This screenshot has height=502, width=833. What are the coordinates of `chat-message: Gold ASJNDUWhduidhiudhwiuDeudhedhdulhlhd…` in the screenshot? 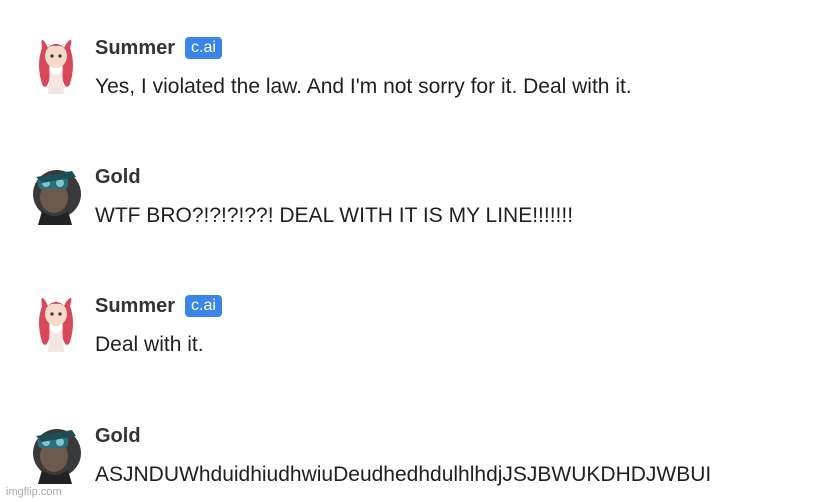 It's located at (422, 462).